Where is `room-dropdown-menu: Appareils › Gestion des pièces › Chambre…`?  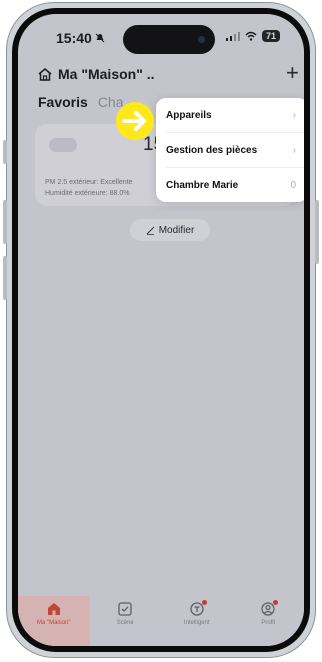
room-dropdown-menu: Appareils › Gestion des pièces › Chambre… is located at coordinates (230, 150).